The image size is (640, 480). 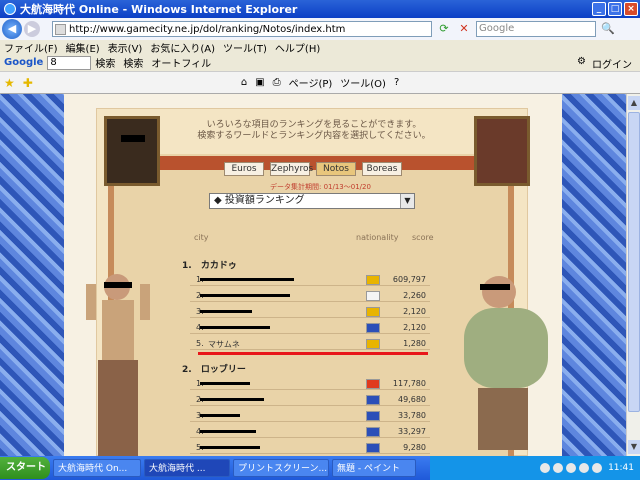 I want to click on start-button: スタート, so click(x=25, y=468).